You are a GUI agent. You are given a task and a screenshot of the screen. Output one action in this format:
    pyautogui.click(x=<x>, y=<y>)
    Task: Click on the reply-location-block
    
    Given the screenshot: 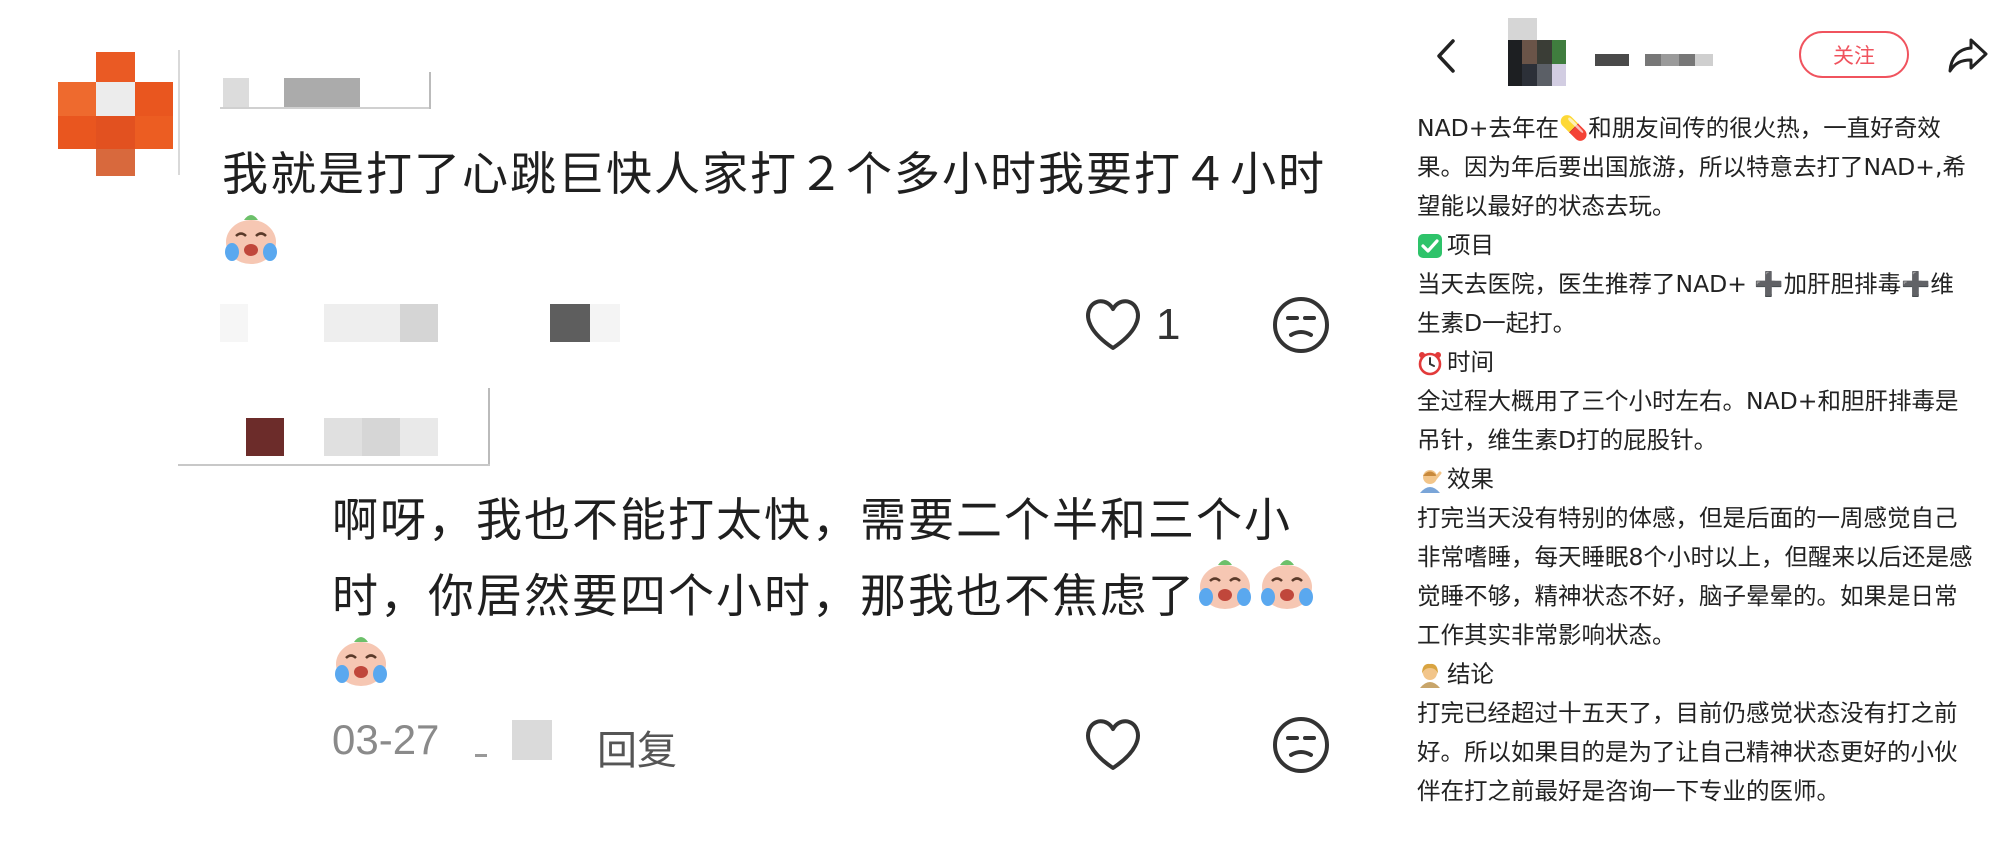 What is the action you would take?
    pyautogui.click(x=532, y=740)
    